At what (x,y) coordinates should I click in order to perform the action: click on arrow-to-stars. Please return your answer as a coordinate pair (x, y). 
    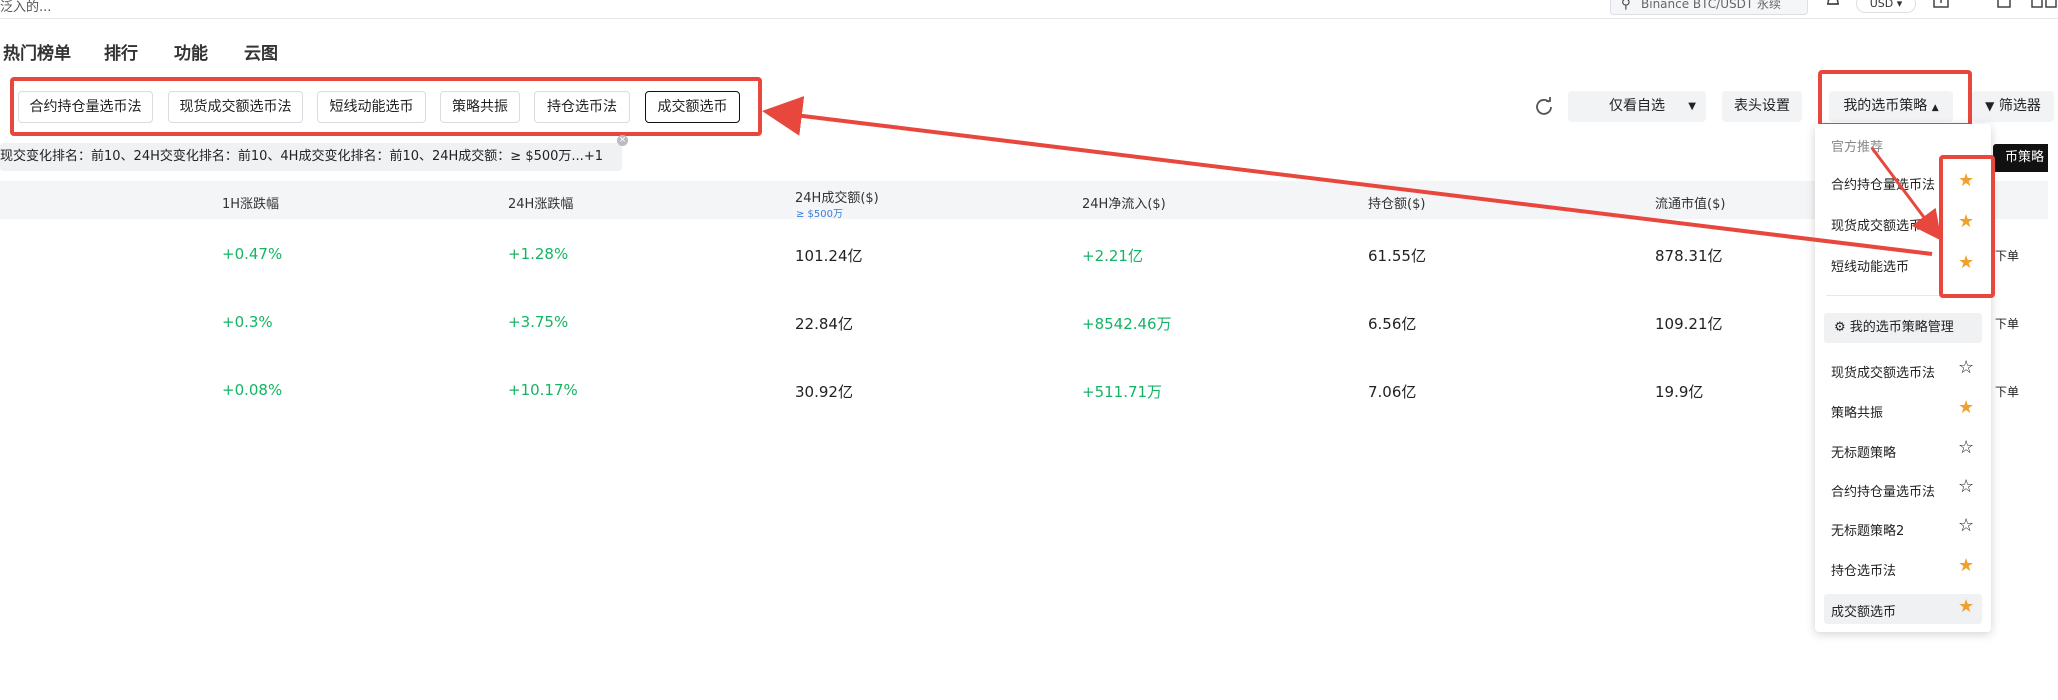
    Looking at the image, I should click on (1906, 194).